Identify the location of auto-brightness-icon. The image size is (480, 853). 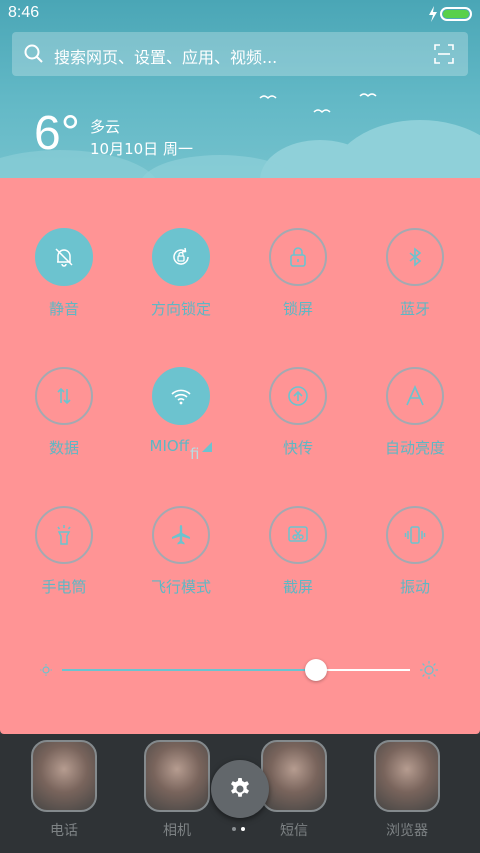
(415, 395).